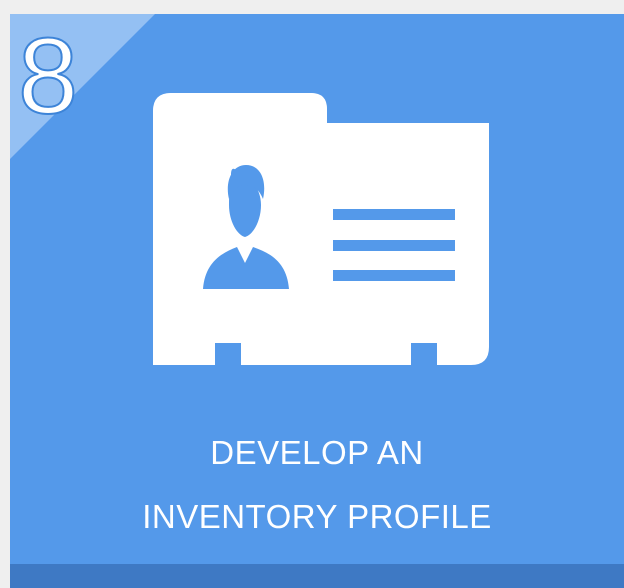 The height and width of the screenshot is (588, 624). I want to click on step-number: 8, so click(48, 76).